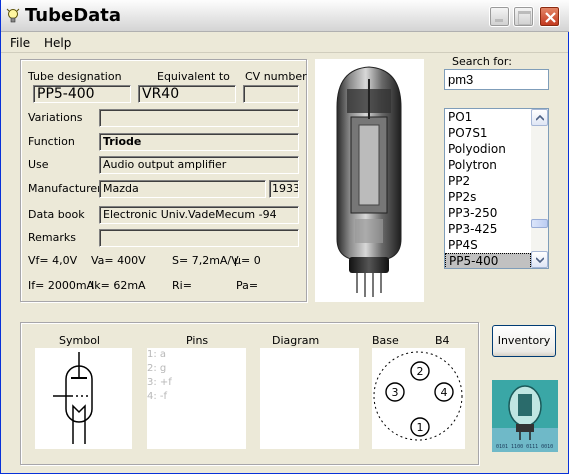 The height and width of the screenshot is (474, 569). I want to click on function-label: Function, so click(51, 141).